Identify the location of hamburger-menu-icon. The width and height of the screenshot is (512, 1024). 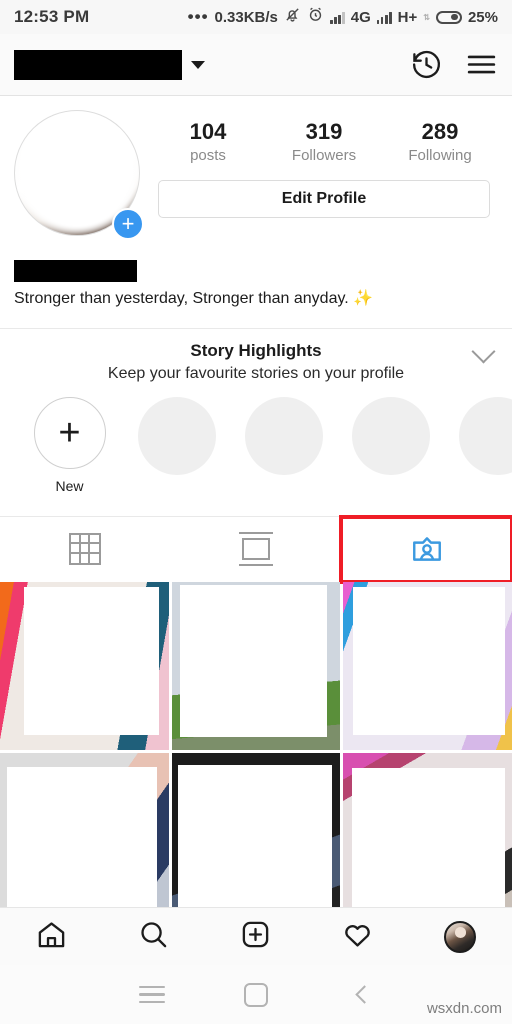
(481, 64).